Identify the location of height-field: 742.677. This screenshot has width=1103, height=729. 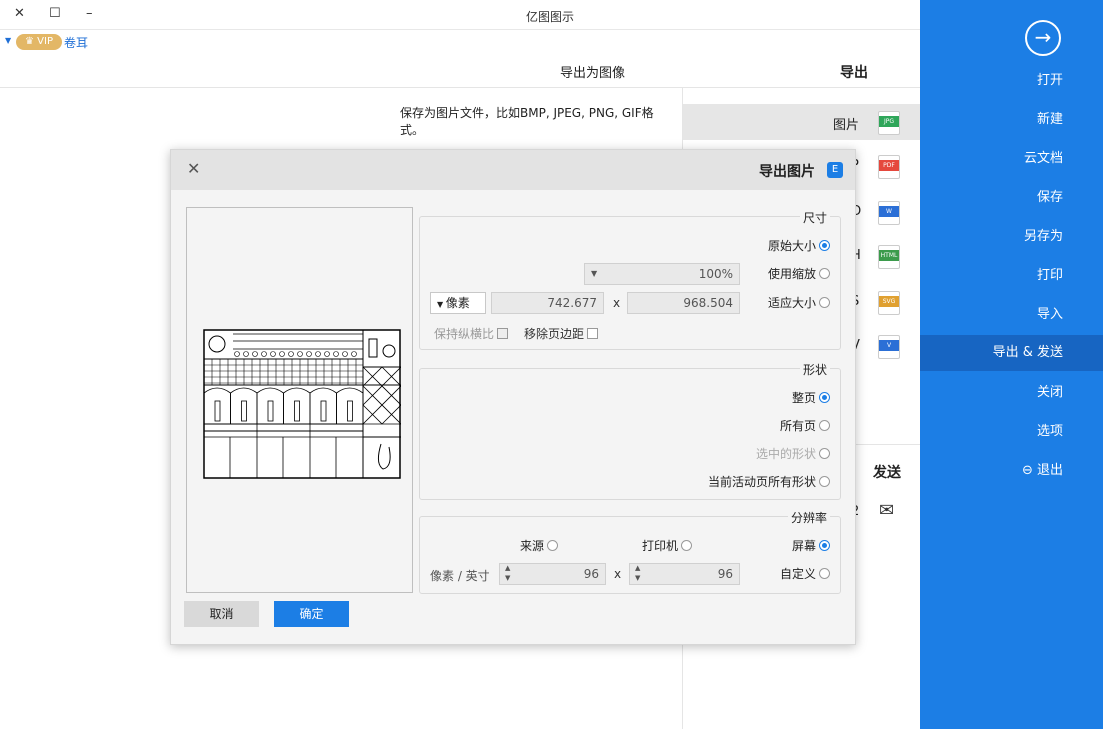
(547, 303).